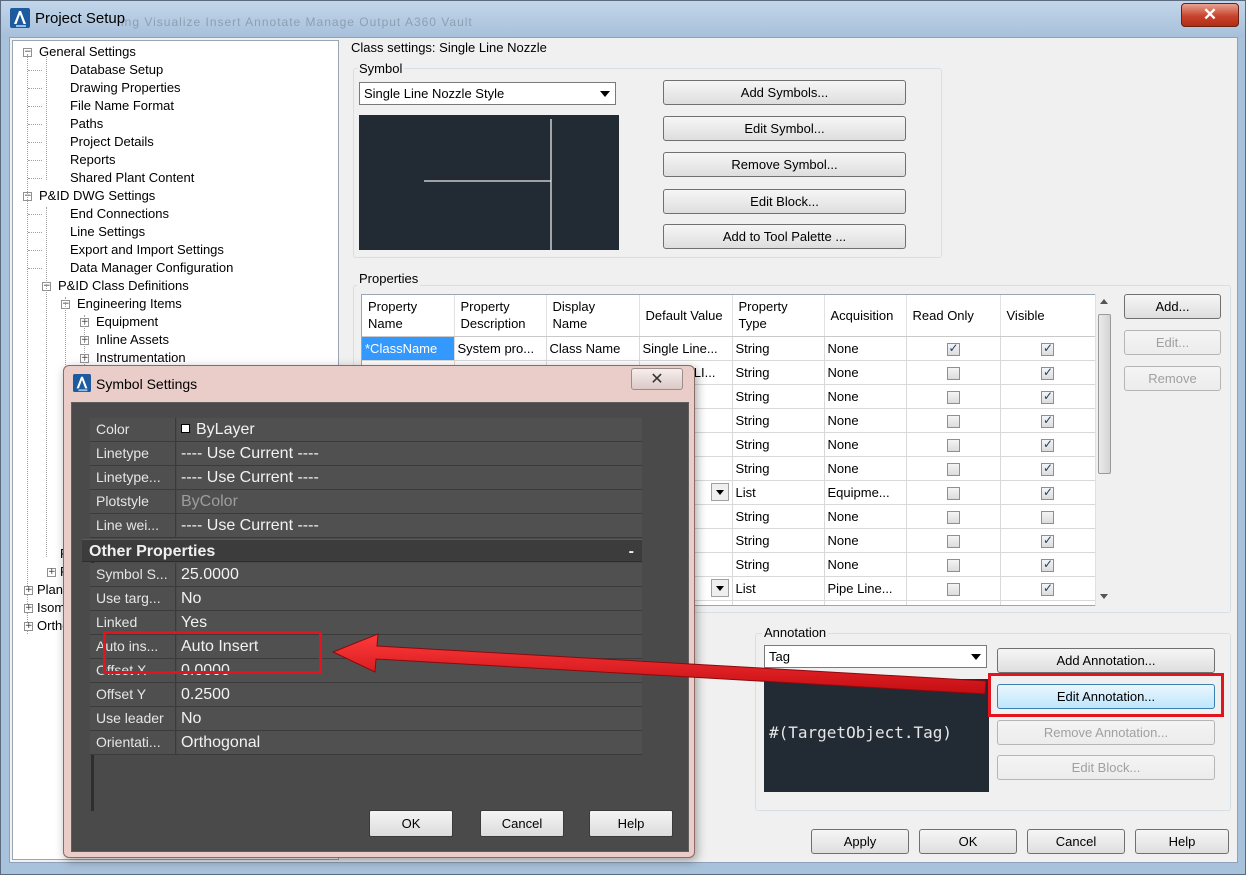 This screenshot has width=1246, height=875. What do you see at coordinates (50, 590) in the screenshot?
I see `tree-item: Plan` at bounding box center [50, 590].